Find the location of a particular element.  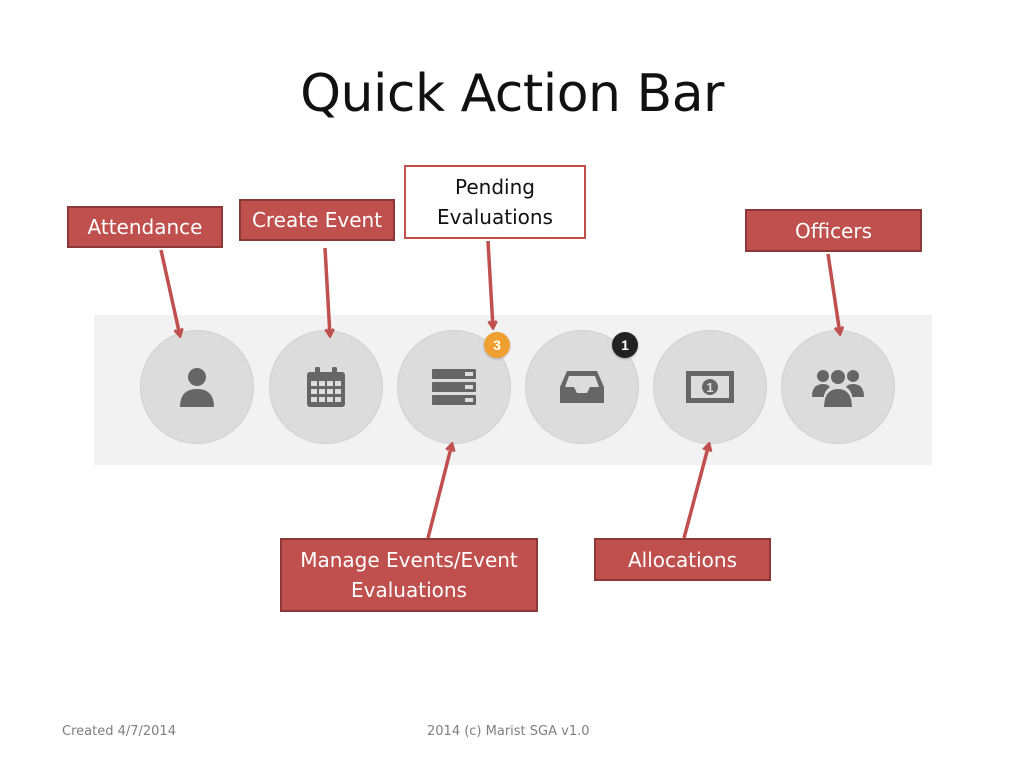

footer-copyright: 2014 (c) Marist SGA v1.0 is located at coordinates (508, 731).